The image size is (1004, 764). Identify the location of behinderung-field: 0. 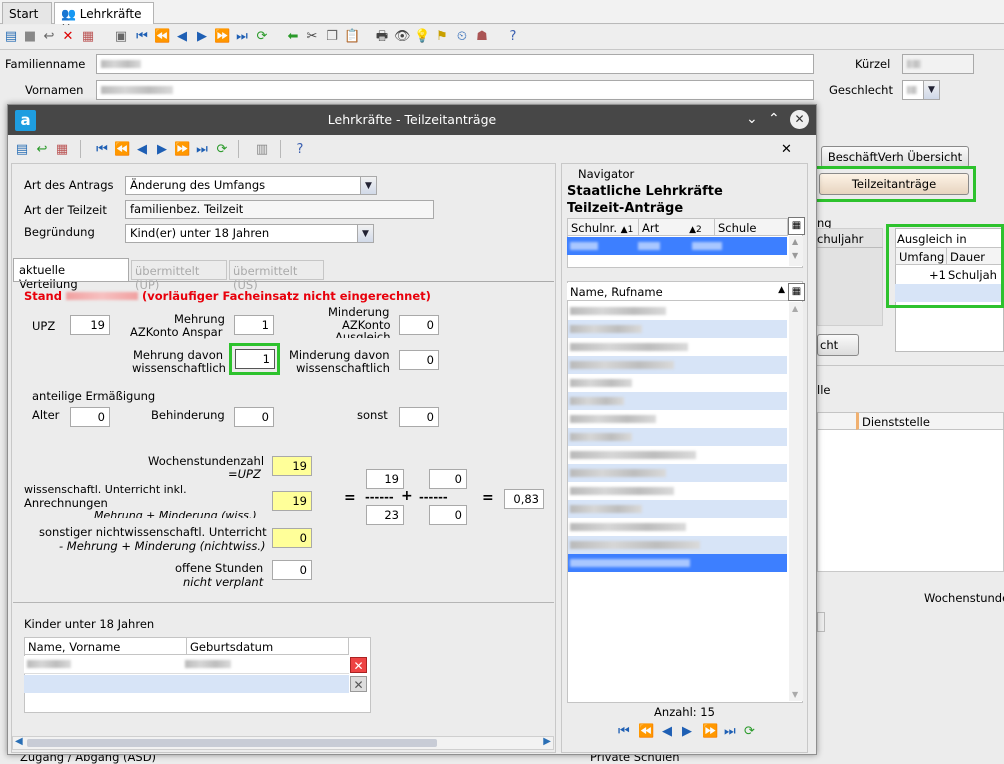
(254, 417).